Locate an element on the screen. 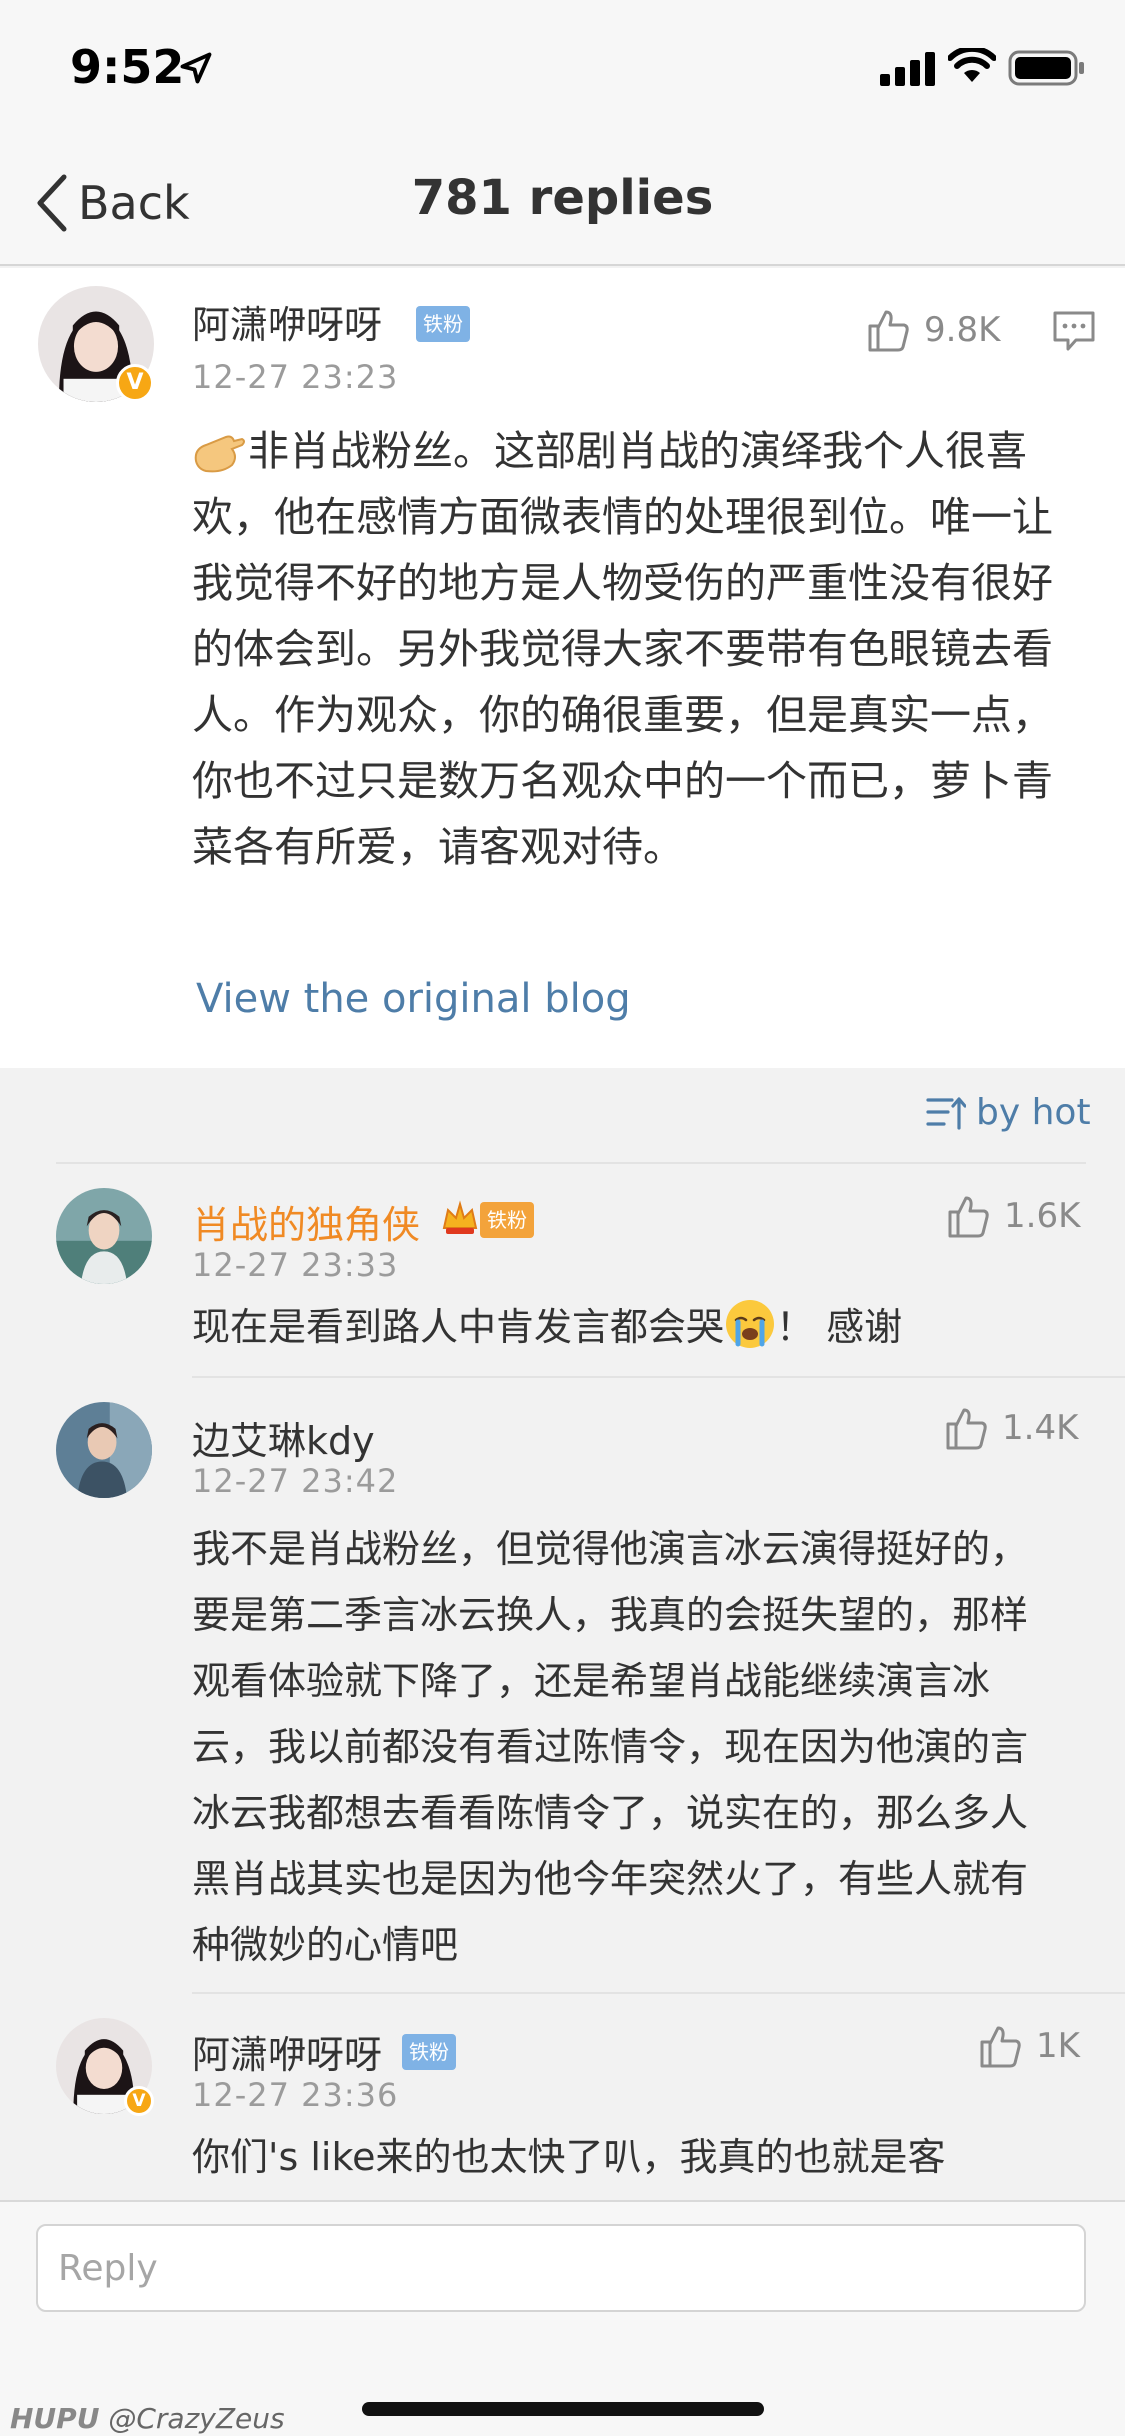 The width and height of the screenshot is (1125, 2436). comment-author-name: 阿潇咿呀呀 is located at coordinates (287, 2051).